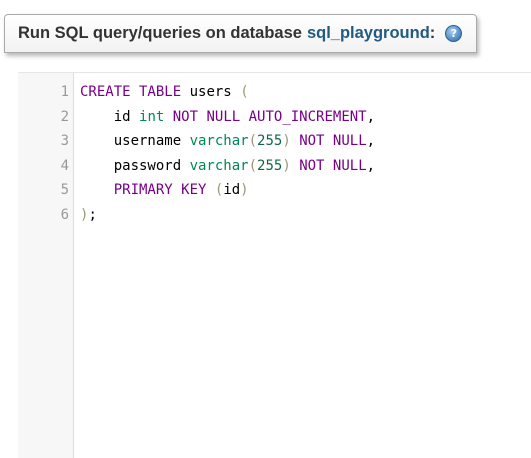 The image size is (531, 458). What do you see at coordinates (210, 92) in the screenshot?
I see `code-token: users` at bounding box center [210, 92].